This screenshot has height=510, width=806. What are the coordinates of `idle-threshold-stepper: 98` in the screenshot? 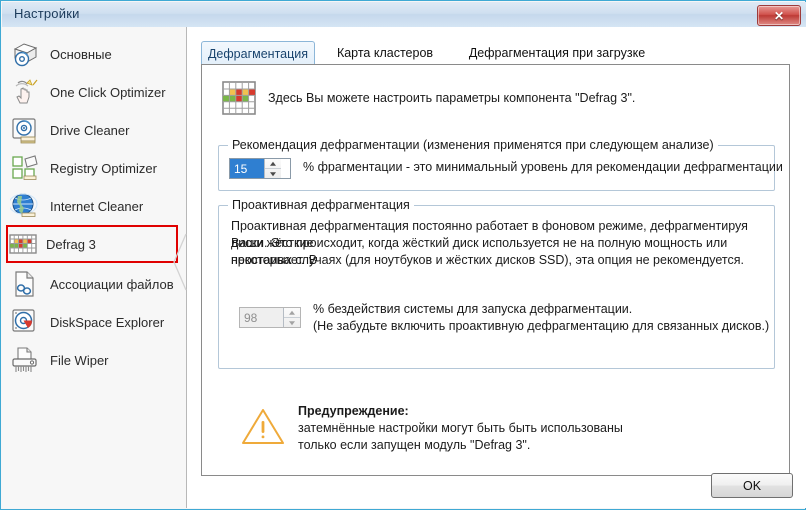 It's located at (270, 317).